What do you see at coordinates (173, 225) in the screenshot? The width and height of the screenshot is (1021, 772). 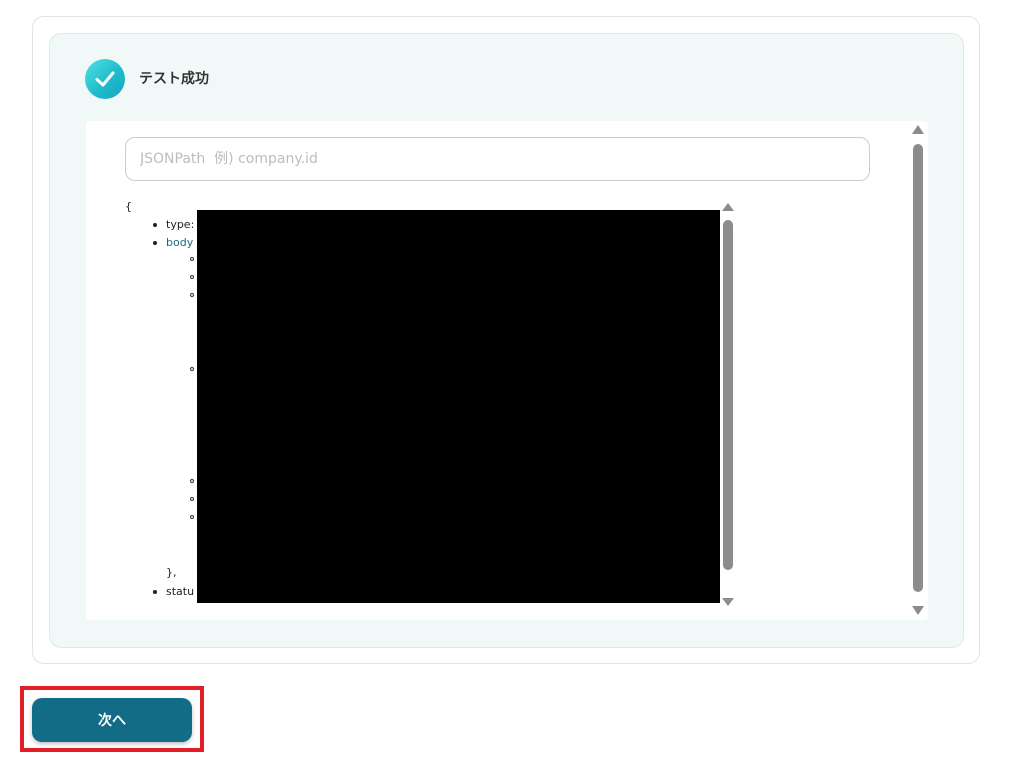 I see `json-key-type: type:` at bounding box center [173, 225].